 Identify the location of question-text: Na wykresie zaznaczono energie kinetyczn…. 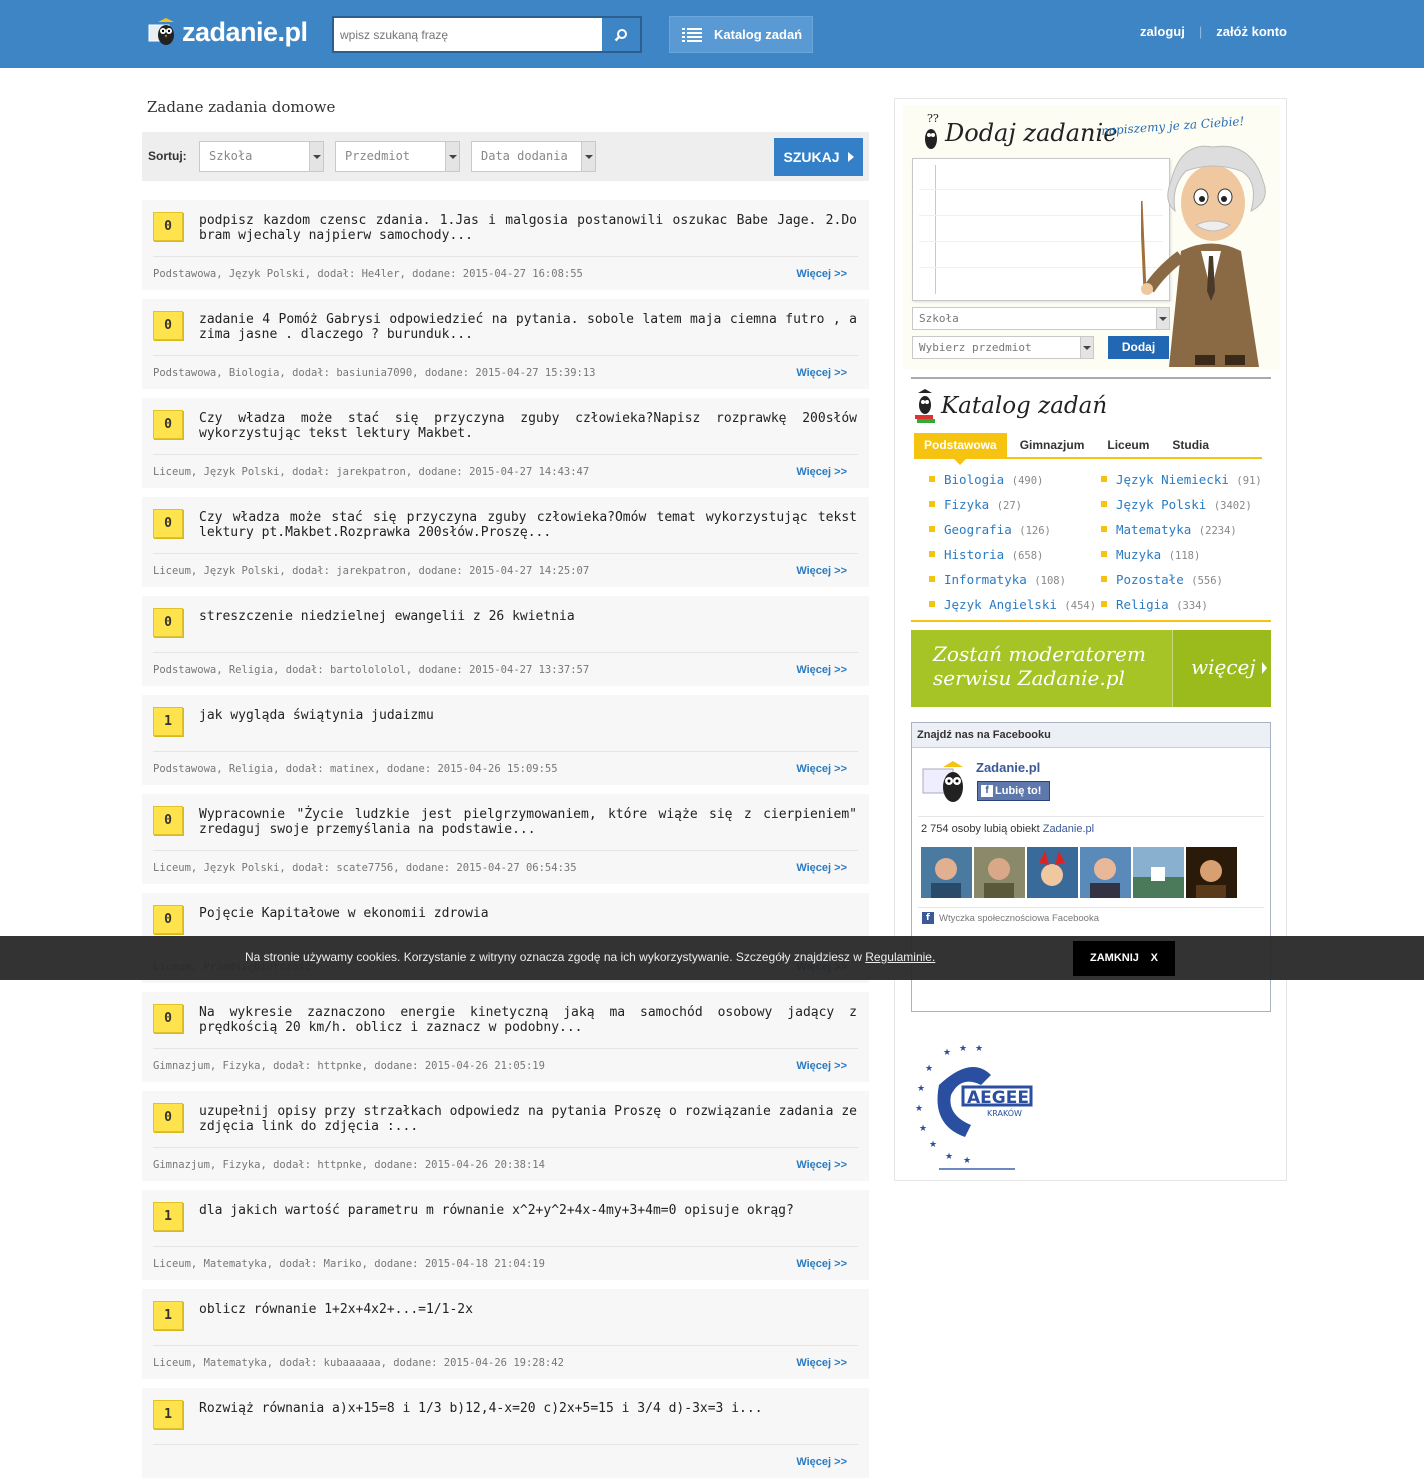
(528, 1020).